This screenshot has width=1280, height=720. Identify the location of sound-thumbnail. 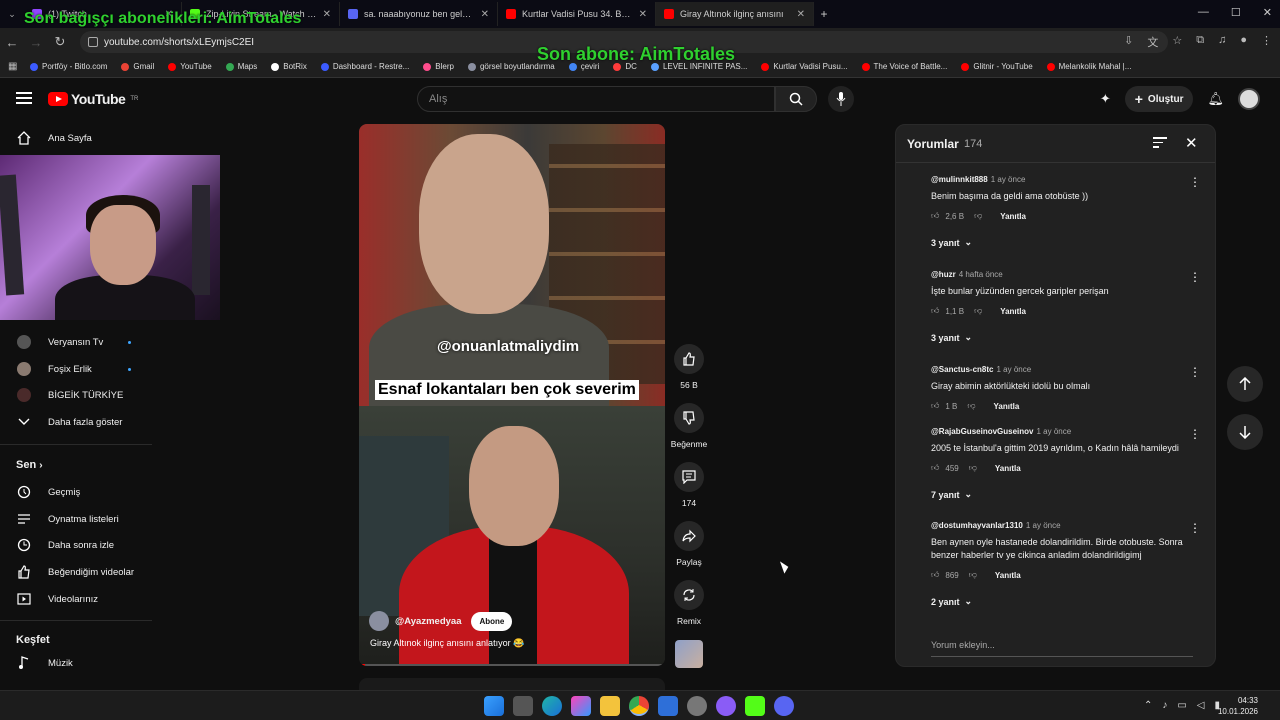
(689, 654).